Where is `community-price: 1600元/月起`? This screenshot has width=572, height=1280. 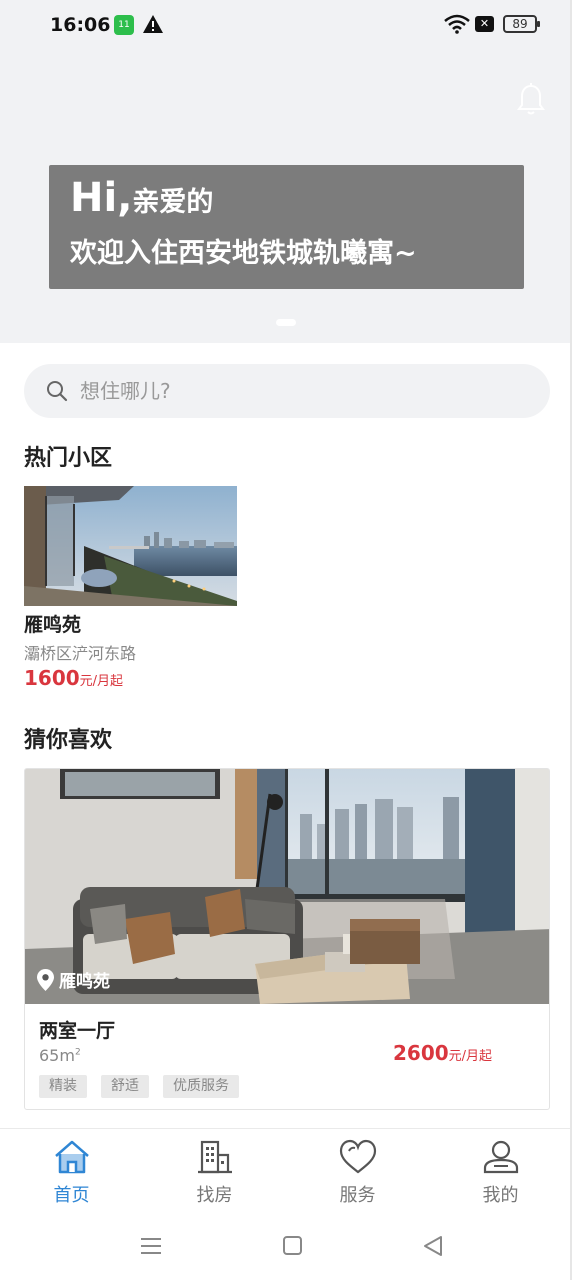
community-price: 1600元/月起 is located at coordinates (73, 678).